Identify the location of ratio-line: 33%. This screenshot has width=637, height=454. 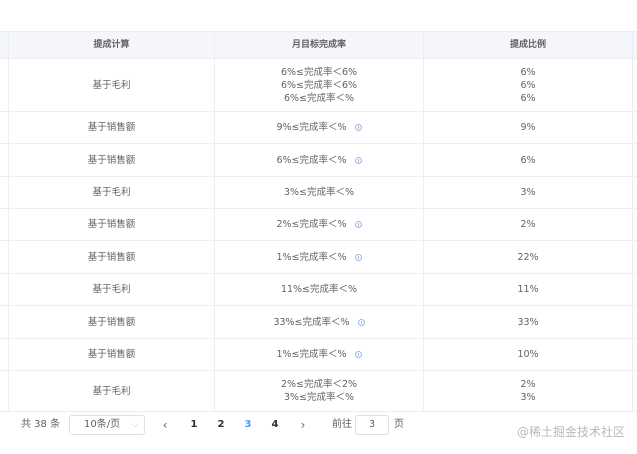
(528, 322).